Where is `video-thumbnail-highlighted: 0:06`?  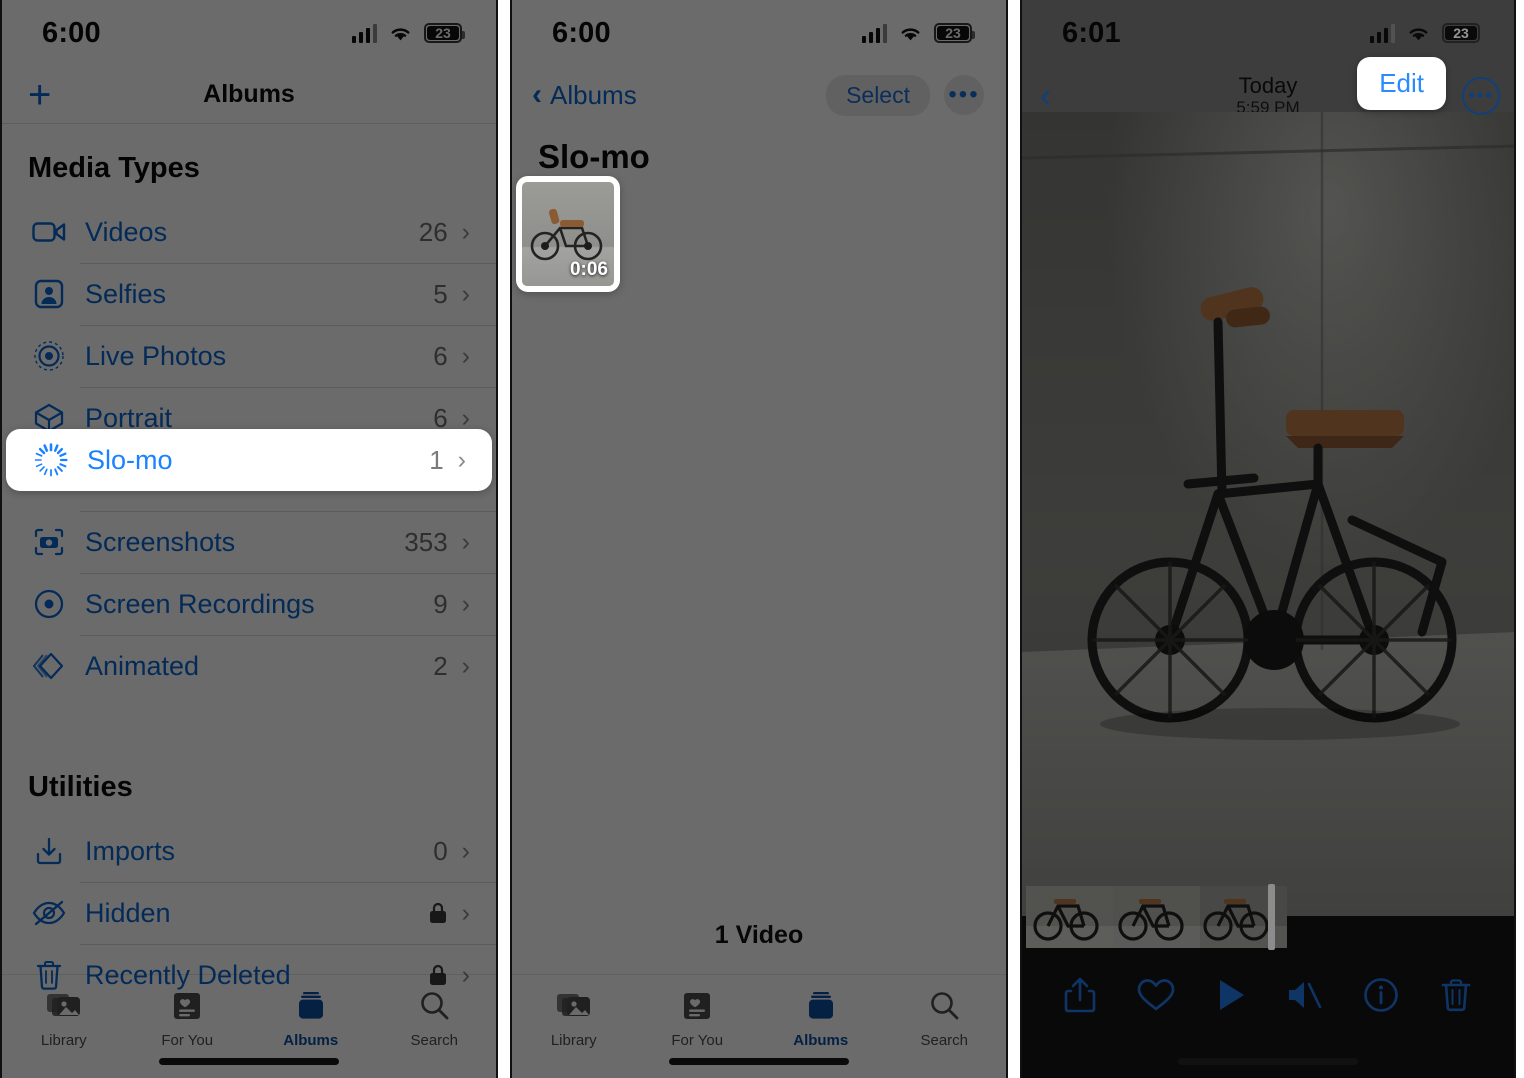 video-thumbnail-highlighted: 0:06 is located at coordinates (568, 234).